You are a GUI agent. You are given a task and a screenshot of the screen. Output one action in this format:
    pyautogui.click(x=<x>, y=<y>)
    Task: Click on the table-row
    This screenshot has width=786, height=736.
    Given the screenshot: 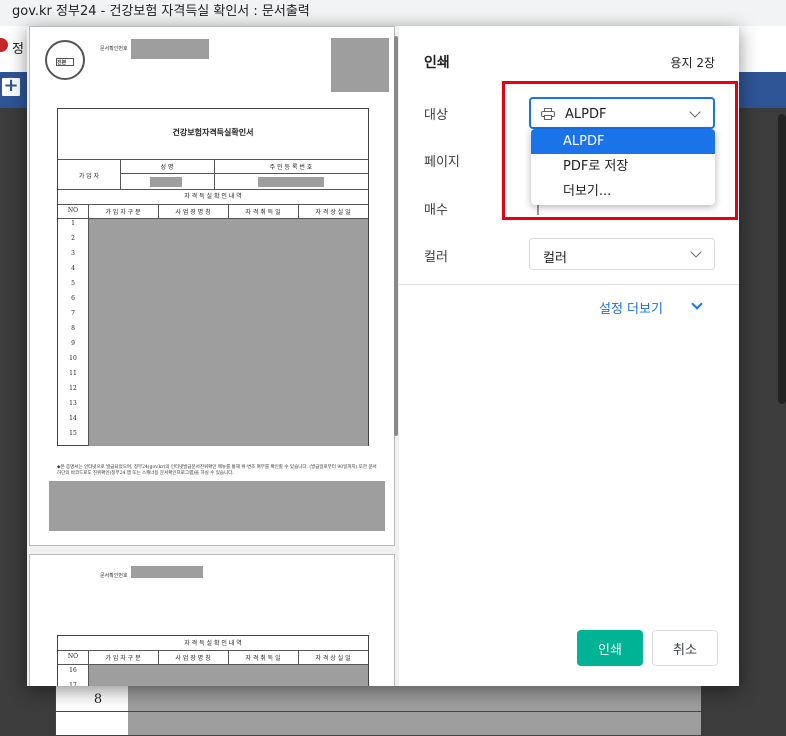 What is the action you would take?
    pyautogui.click(x=378, y=724)
    